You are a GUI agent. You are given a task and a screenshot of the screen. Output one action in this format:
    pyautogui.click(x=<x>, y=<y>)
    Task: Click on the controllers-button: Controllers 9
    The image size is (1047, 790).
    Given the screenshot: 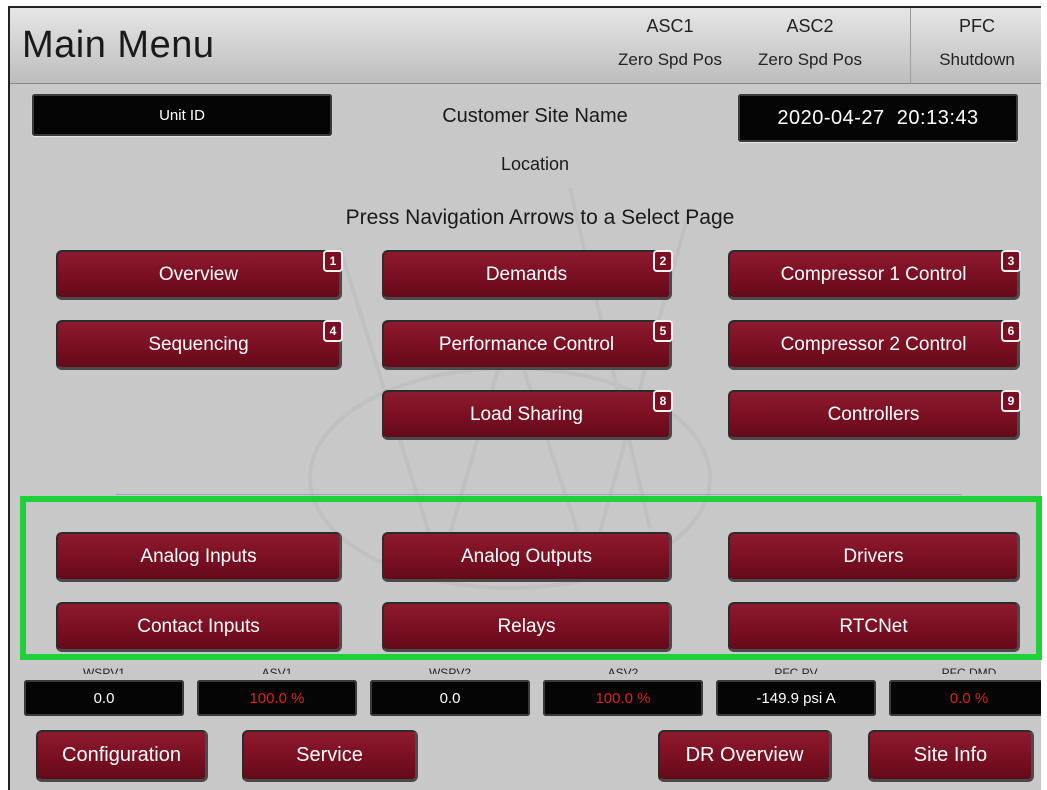 What is the action you would take?
    pyautogui.click(x=874, y=415)
    